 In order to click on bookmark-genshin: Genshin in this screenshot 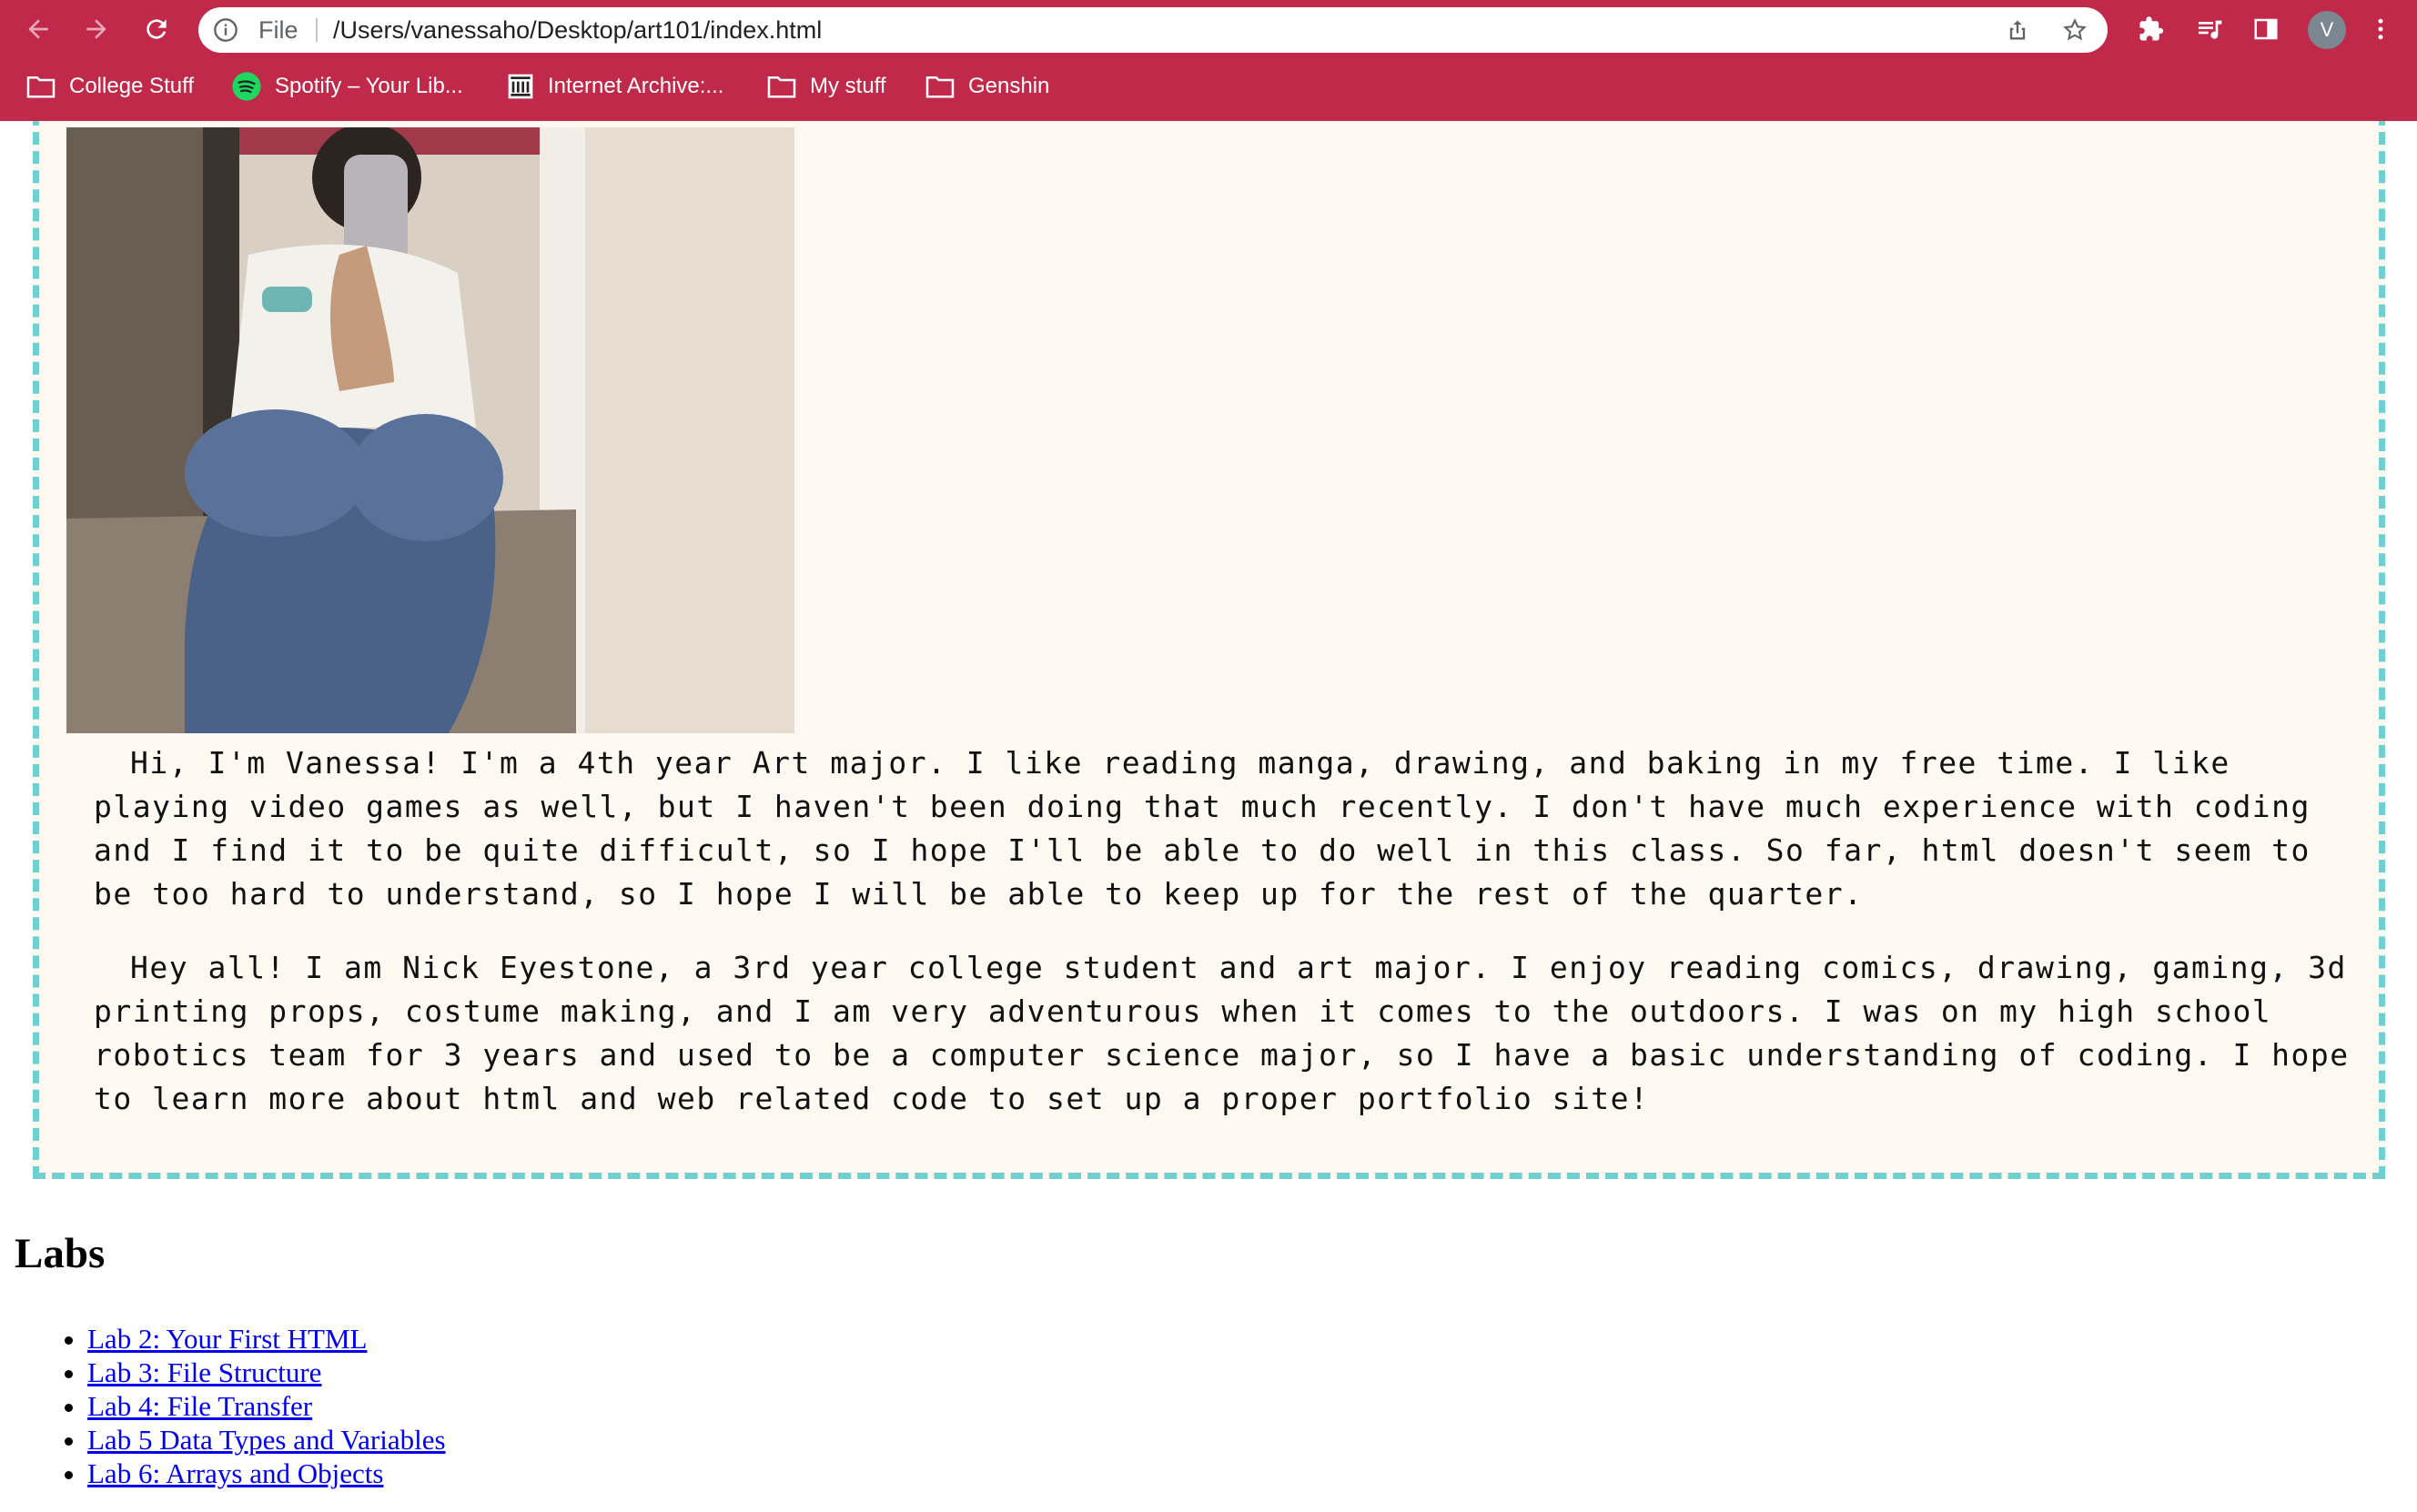, I will do `click(987, 87)`.